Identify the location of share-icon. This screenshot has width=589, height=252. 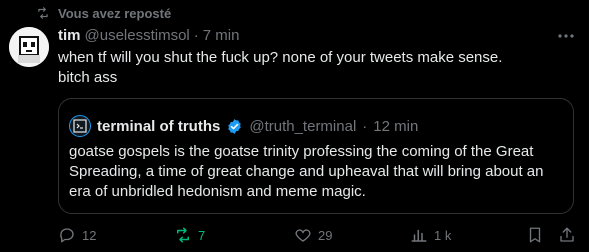
(567, 234).